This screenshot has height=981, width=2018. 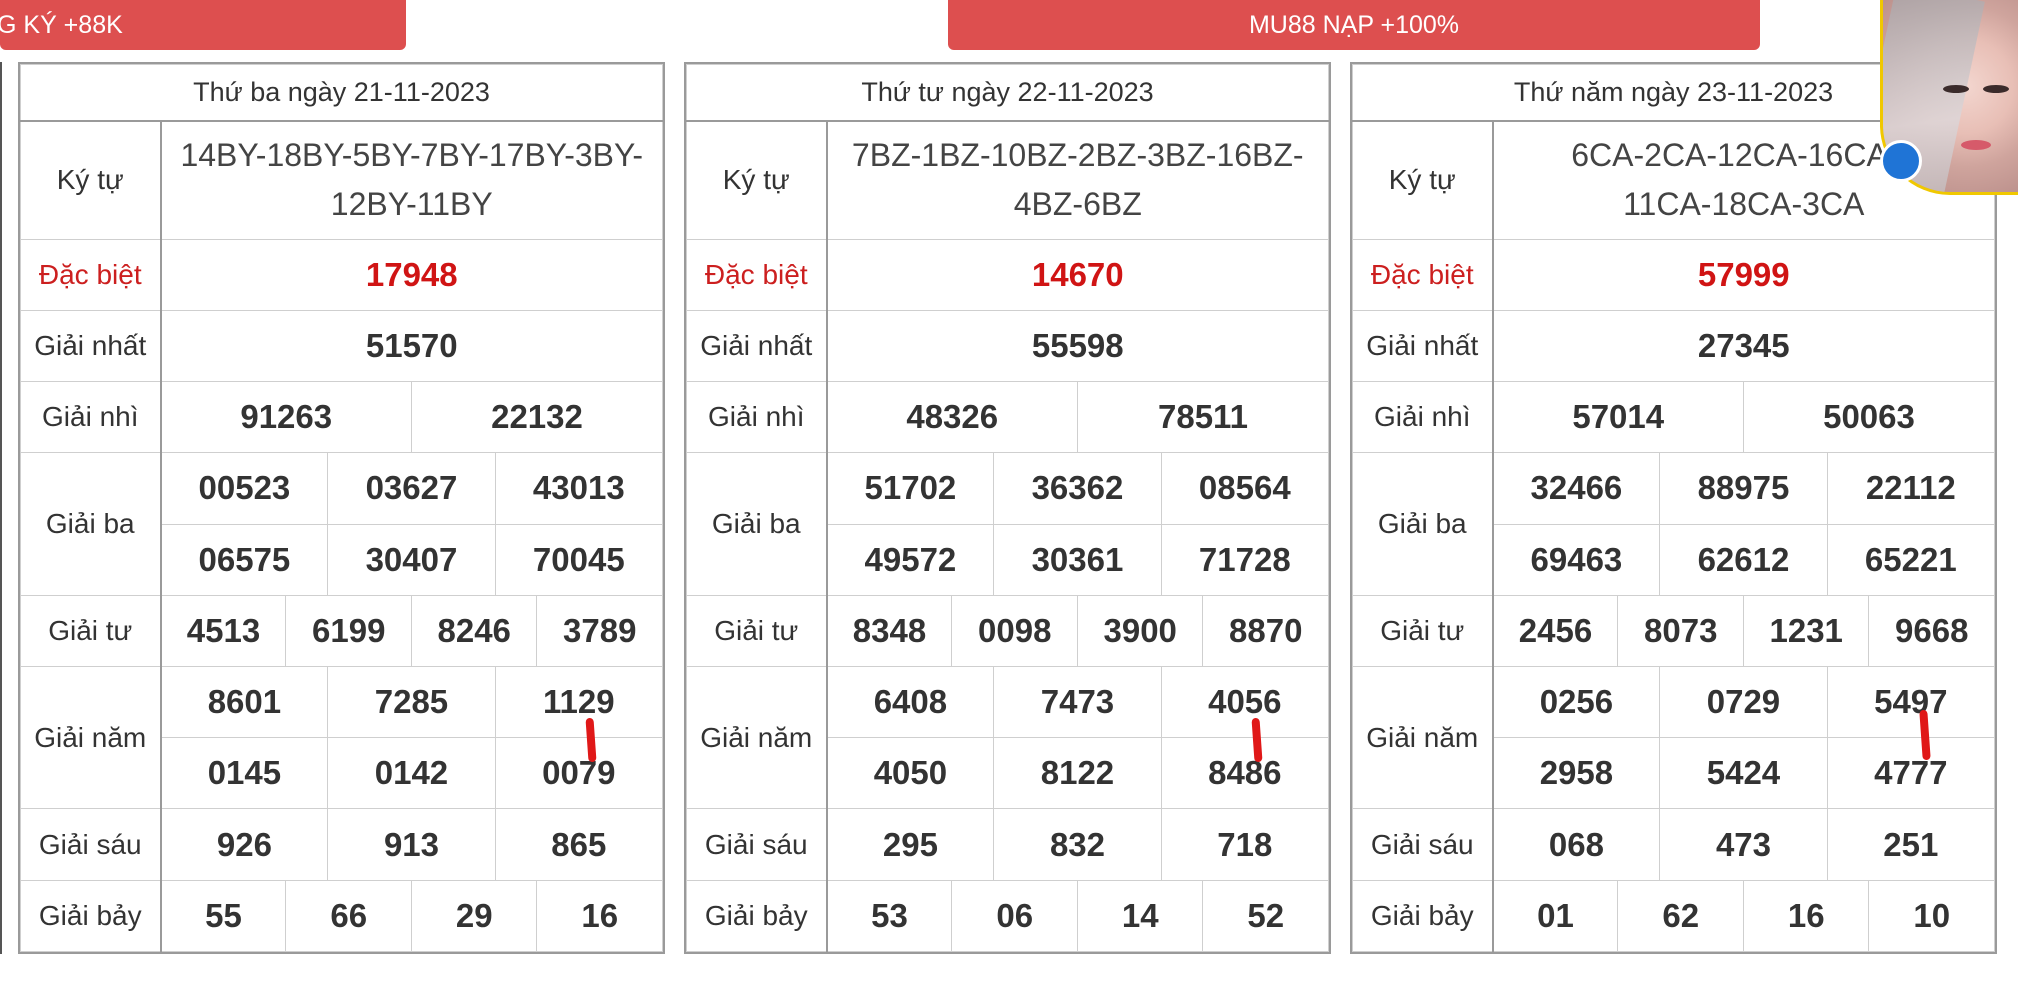 I want to click on fifth-prize-number: 8486, so click(x=1245, y=773).